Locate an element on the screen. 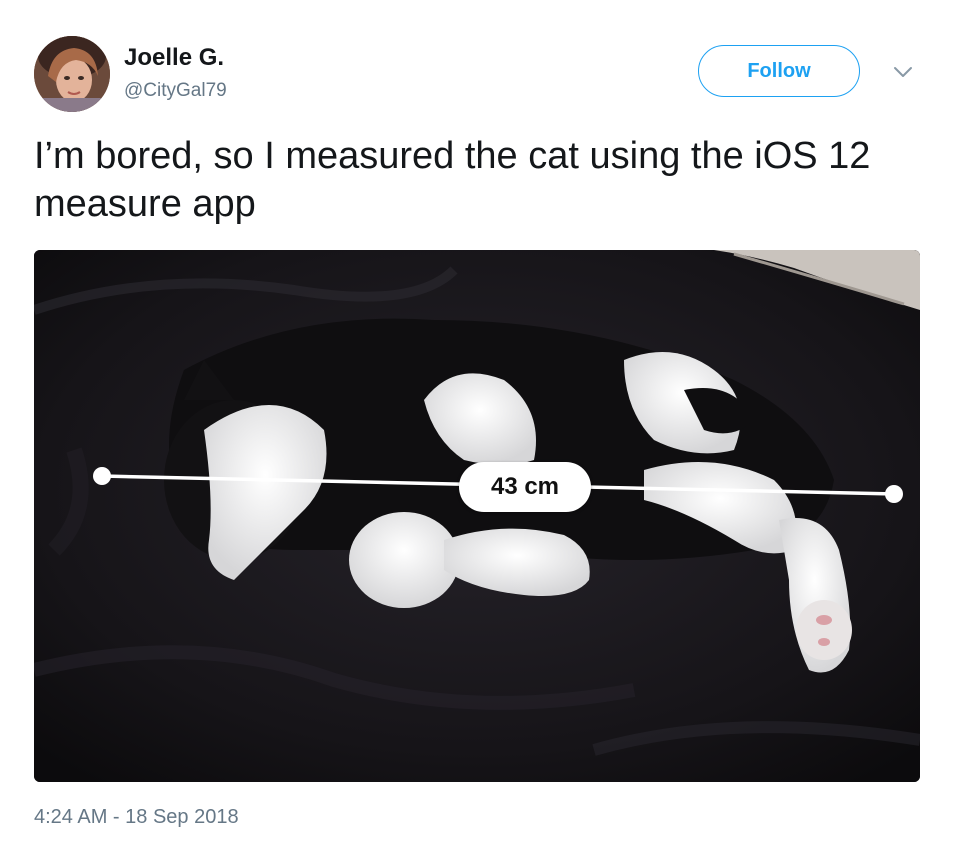  avatar-photo-icon is located at coordinates (72, 74).